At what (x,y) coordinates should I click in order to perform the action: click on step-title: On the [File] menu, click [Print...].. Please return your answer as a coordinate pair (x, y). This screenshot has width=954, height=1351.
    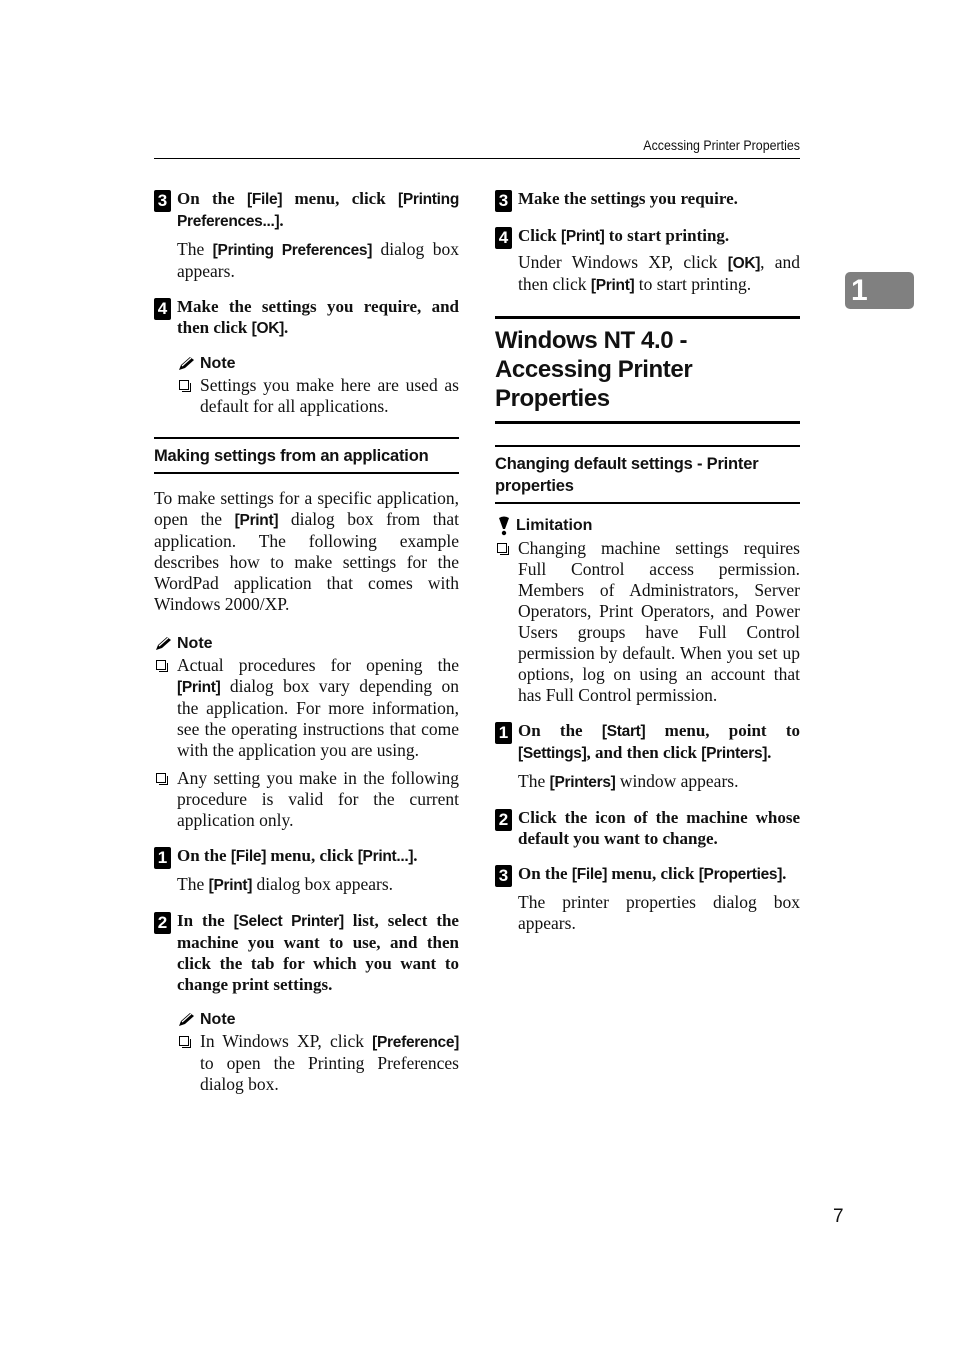
    Looking at the image, I should click on (318, 856).